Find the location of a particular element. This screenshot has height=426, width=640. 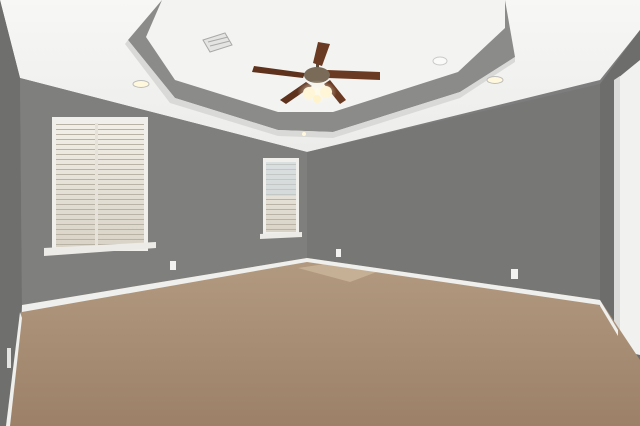

outlet-near is located at coordinates (9, 358).